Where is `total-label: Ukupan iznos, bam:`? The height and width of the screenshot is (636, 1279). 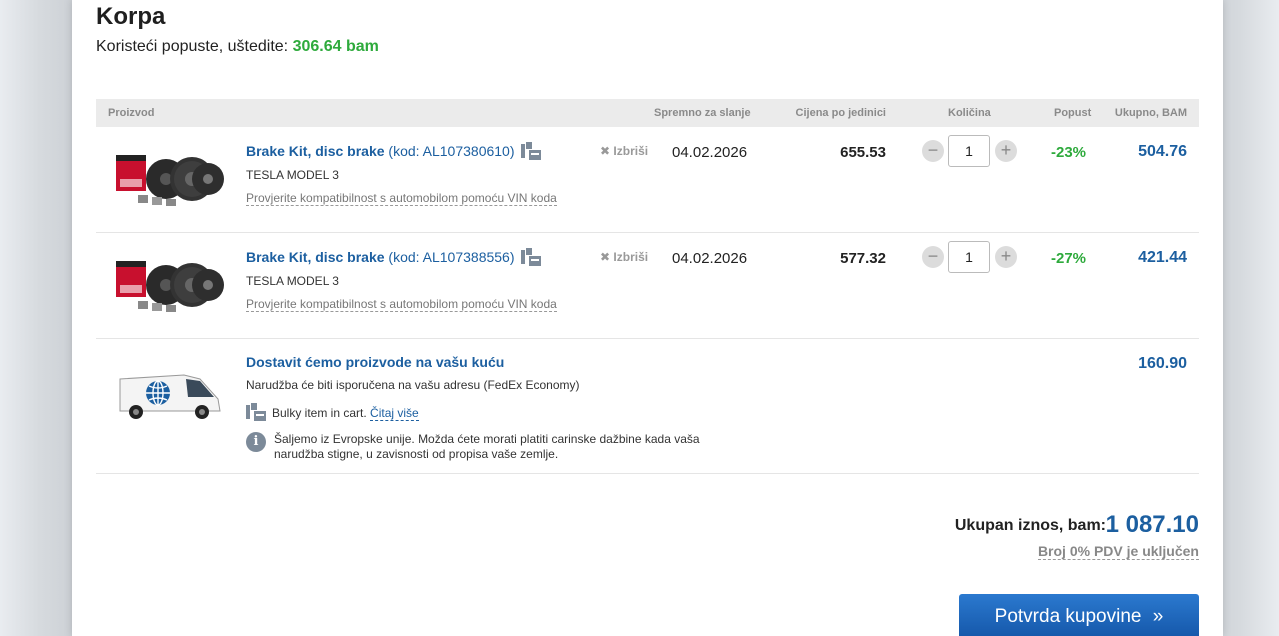
total-label: Ukupan iznos, bam: is located at coordinates (1030, 525).